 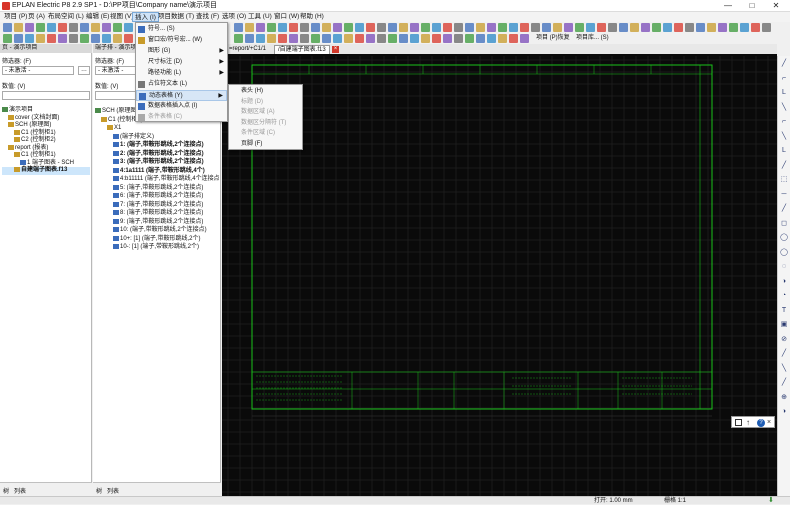 What do you see at coordinates (728, 6) in the screenshot?
I see `minimize-button: —` at bounding box center [728, 6].